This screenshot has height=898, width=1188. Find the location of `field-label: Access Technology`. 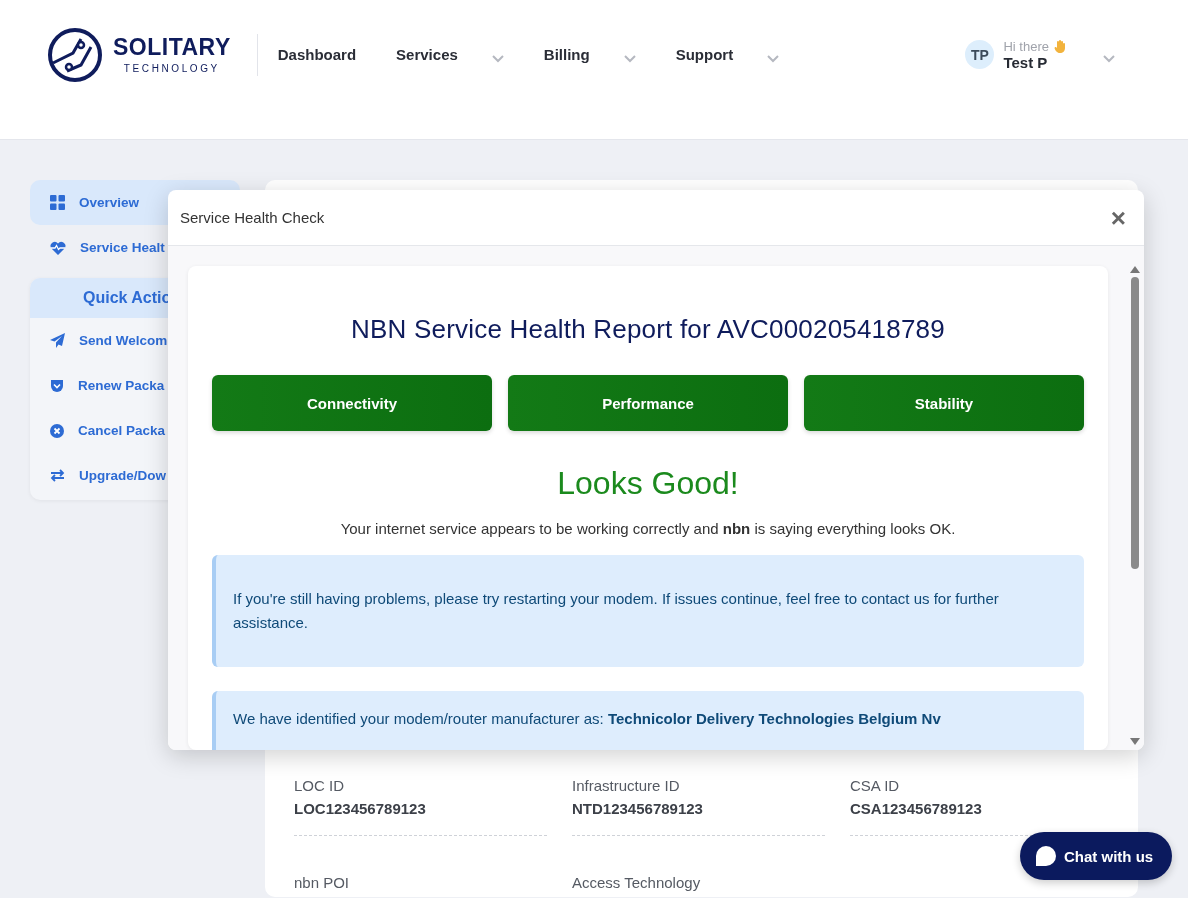

field-label: Access Technology is located at coordinates (637, 882).